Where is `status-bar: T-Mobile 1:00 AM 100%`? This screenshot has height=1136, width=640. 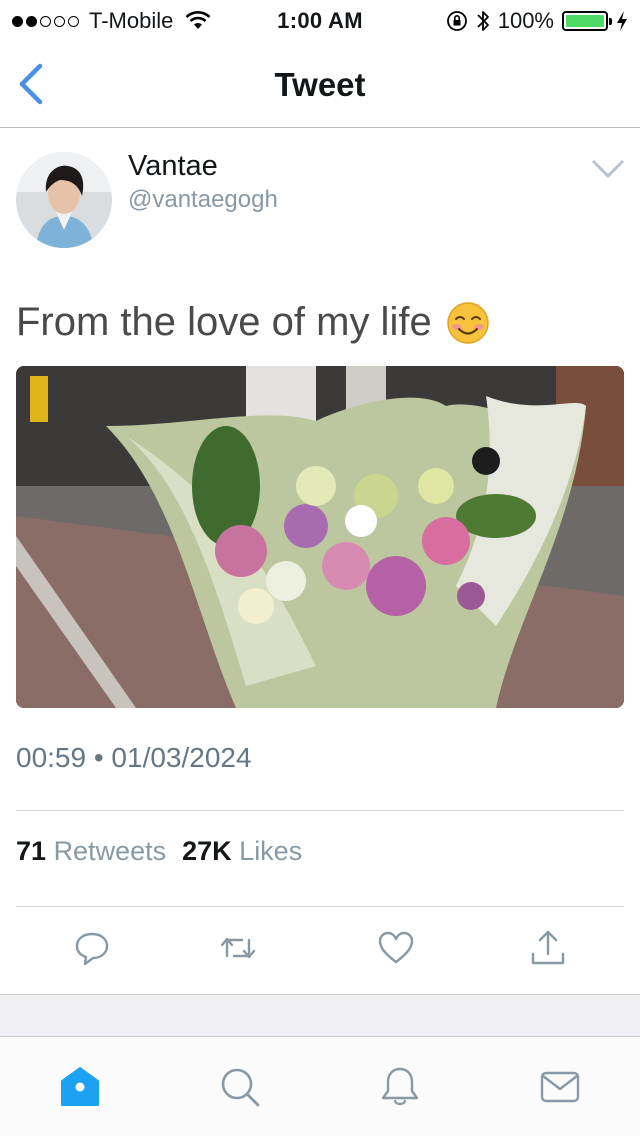
status-bar: T-Mobile 1:00 AM 100% is located at coordinates (320, 20).